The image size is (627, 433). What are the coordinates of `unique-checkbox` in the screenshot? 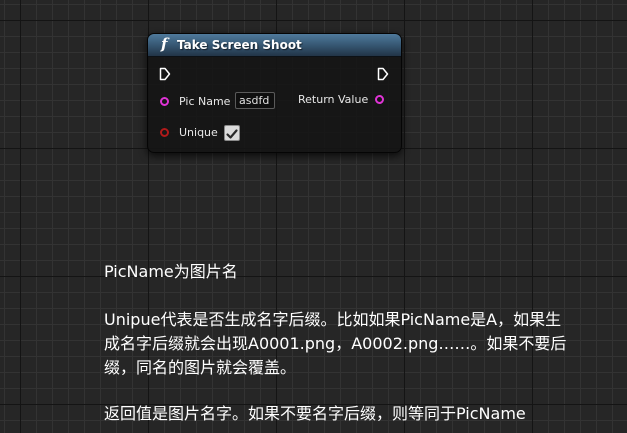 It's located at (232, 133).